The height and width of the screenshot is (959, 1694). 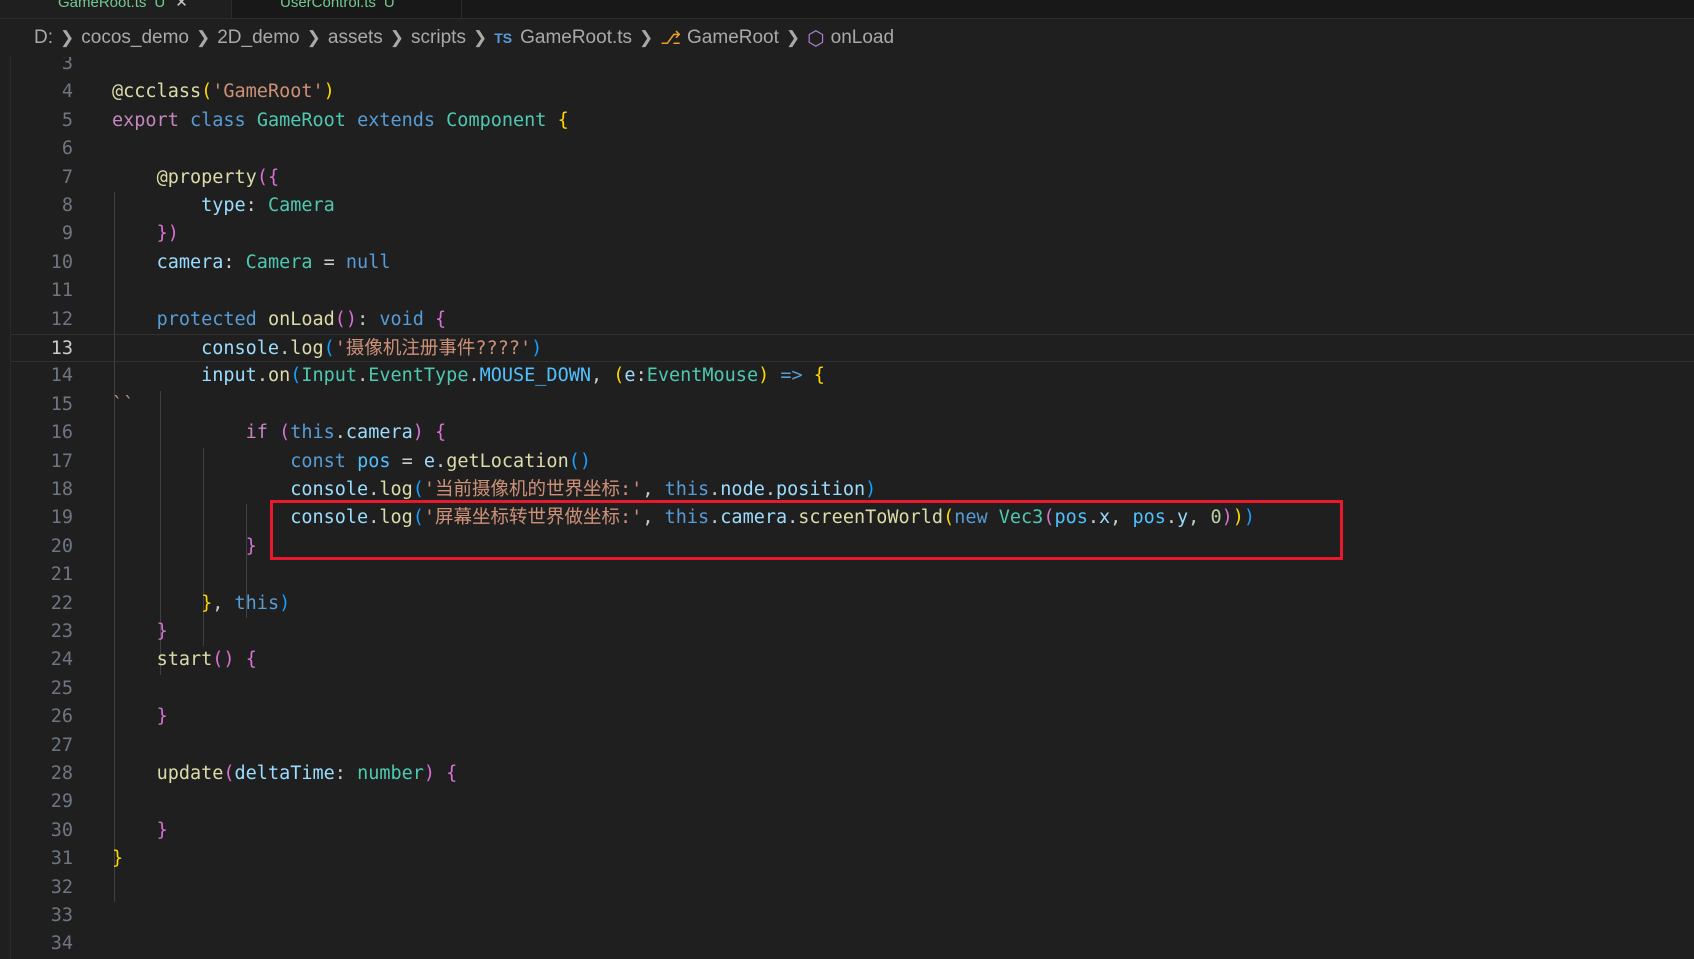 What do you see at coordinates (396, 120) in the screenshot?
I see `code-token: extends` at bounding box center [396, 120].